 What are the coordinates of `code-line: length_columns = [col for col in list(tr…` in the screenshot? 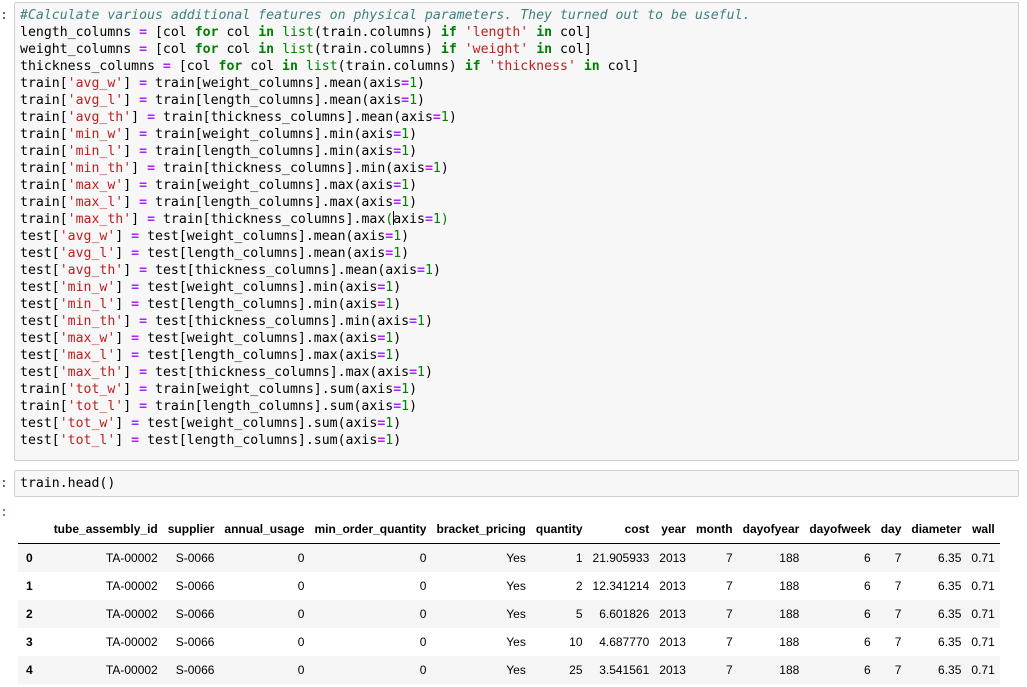 It's located at (516, 32).